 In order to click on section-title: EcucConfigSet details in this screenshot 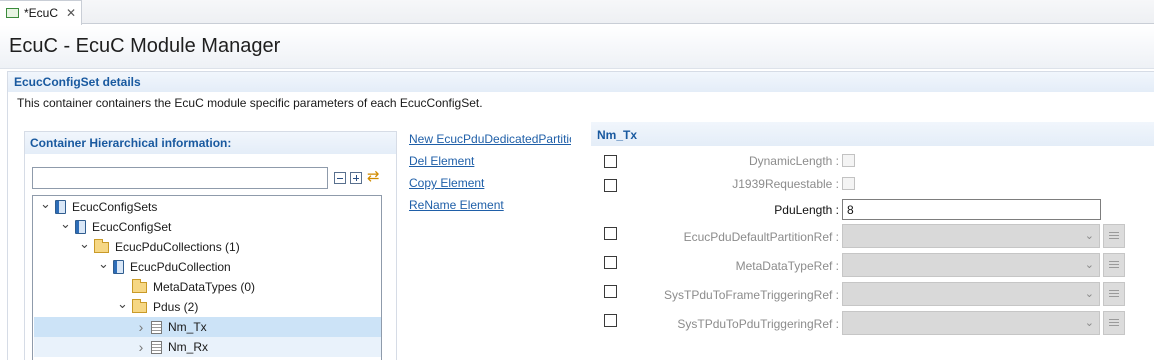, I will do `click(77, 82)`.